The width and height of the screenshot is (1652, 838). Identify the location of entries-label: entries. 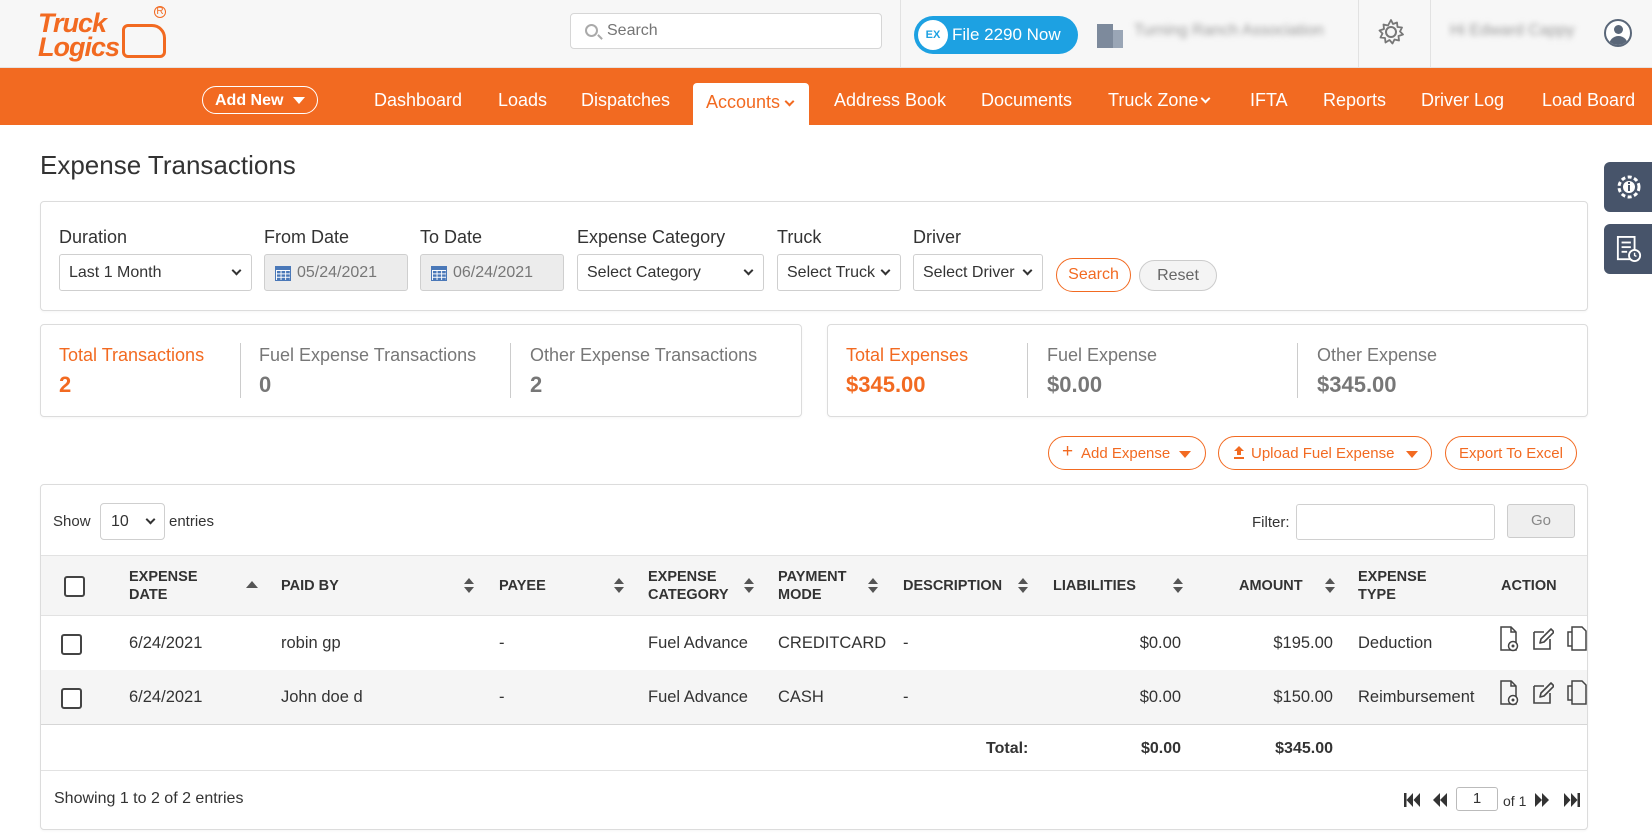
(192, 521).